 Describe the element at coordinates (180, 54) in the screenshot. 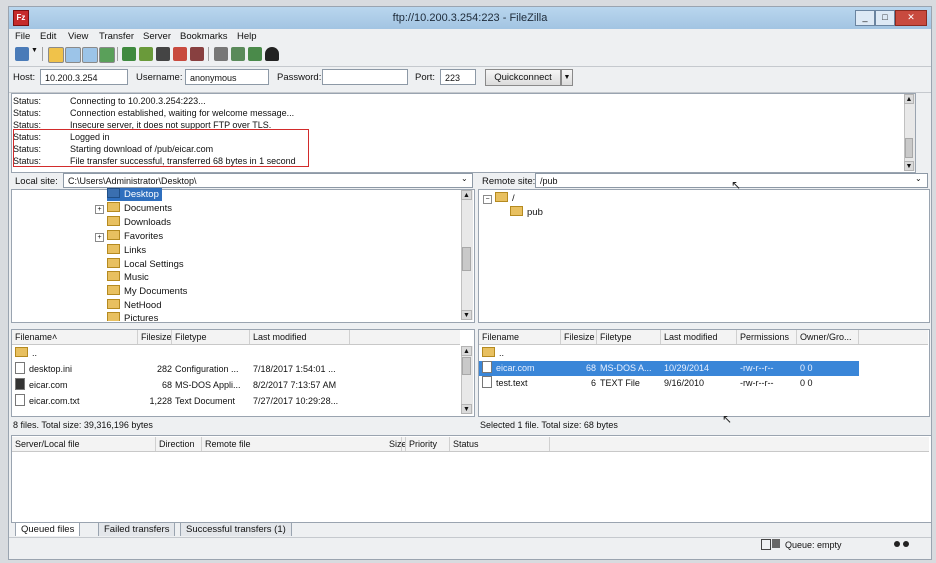

I see `disconnect-icon` at that location.